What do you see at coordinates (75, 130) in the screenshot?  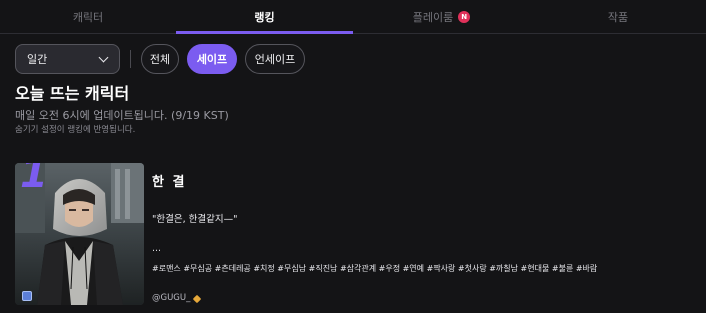 I see `hide-setting-note: 숨기기 설정이 랭킹에 반영됩니다.` at bounding box center [75, 130].